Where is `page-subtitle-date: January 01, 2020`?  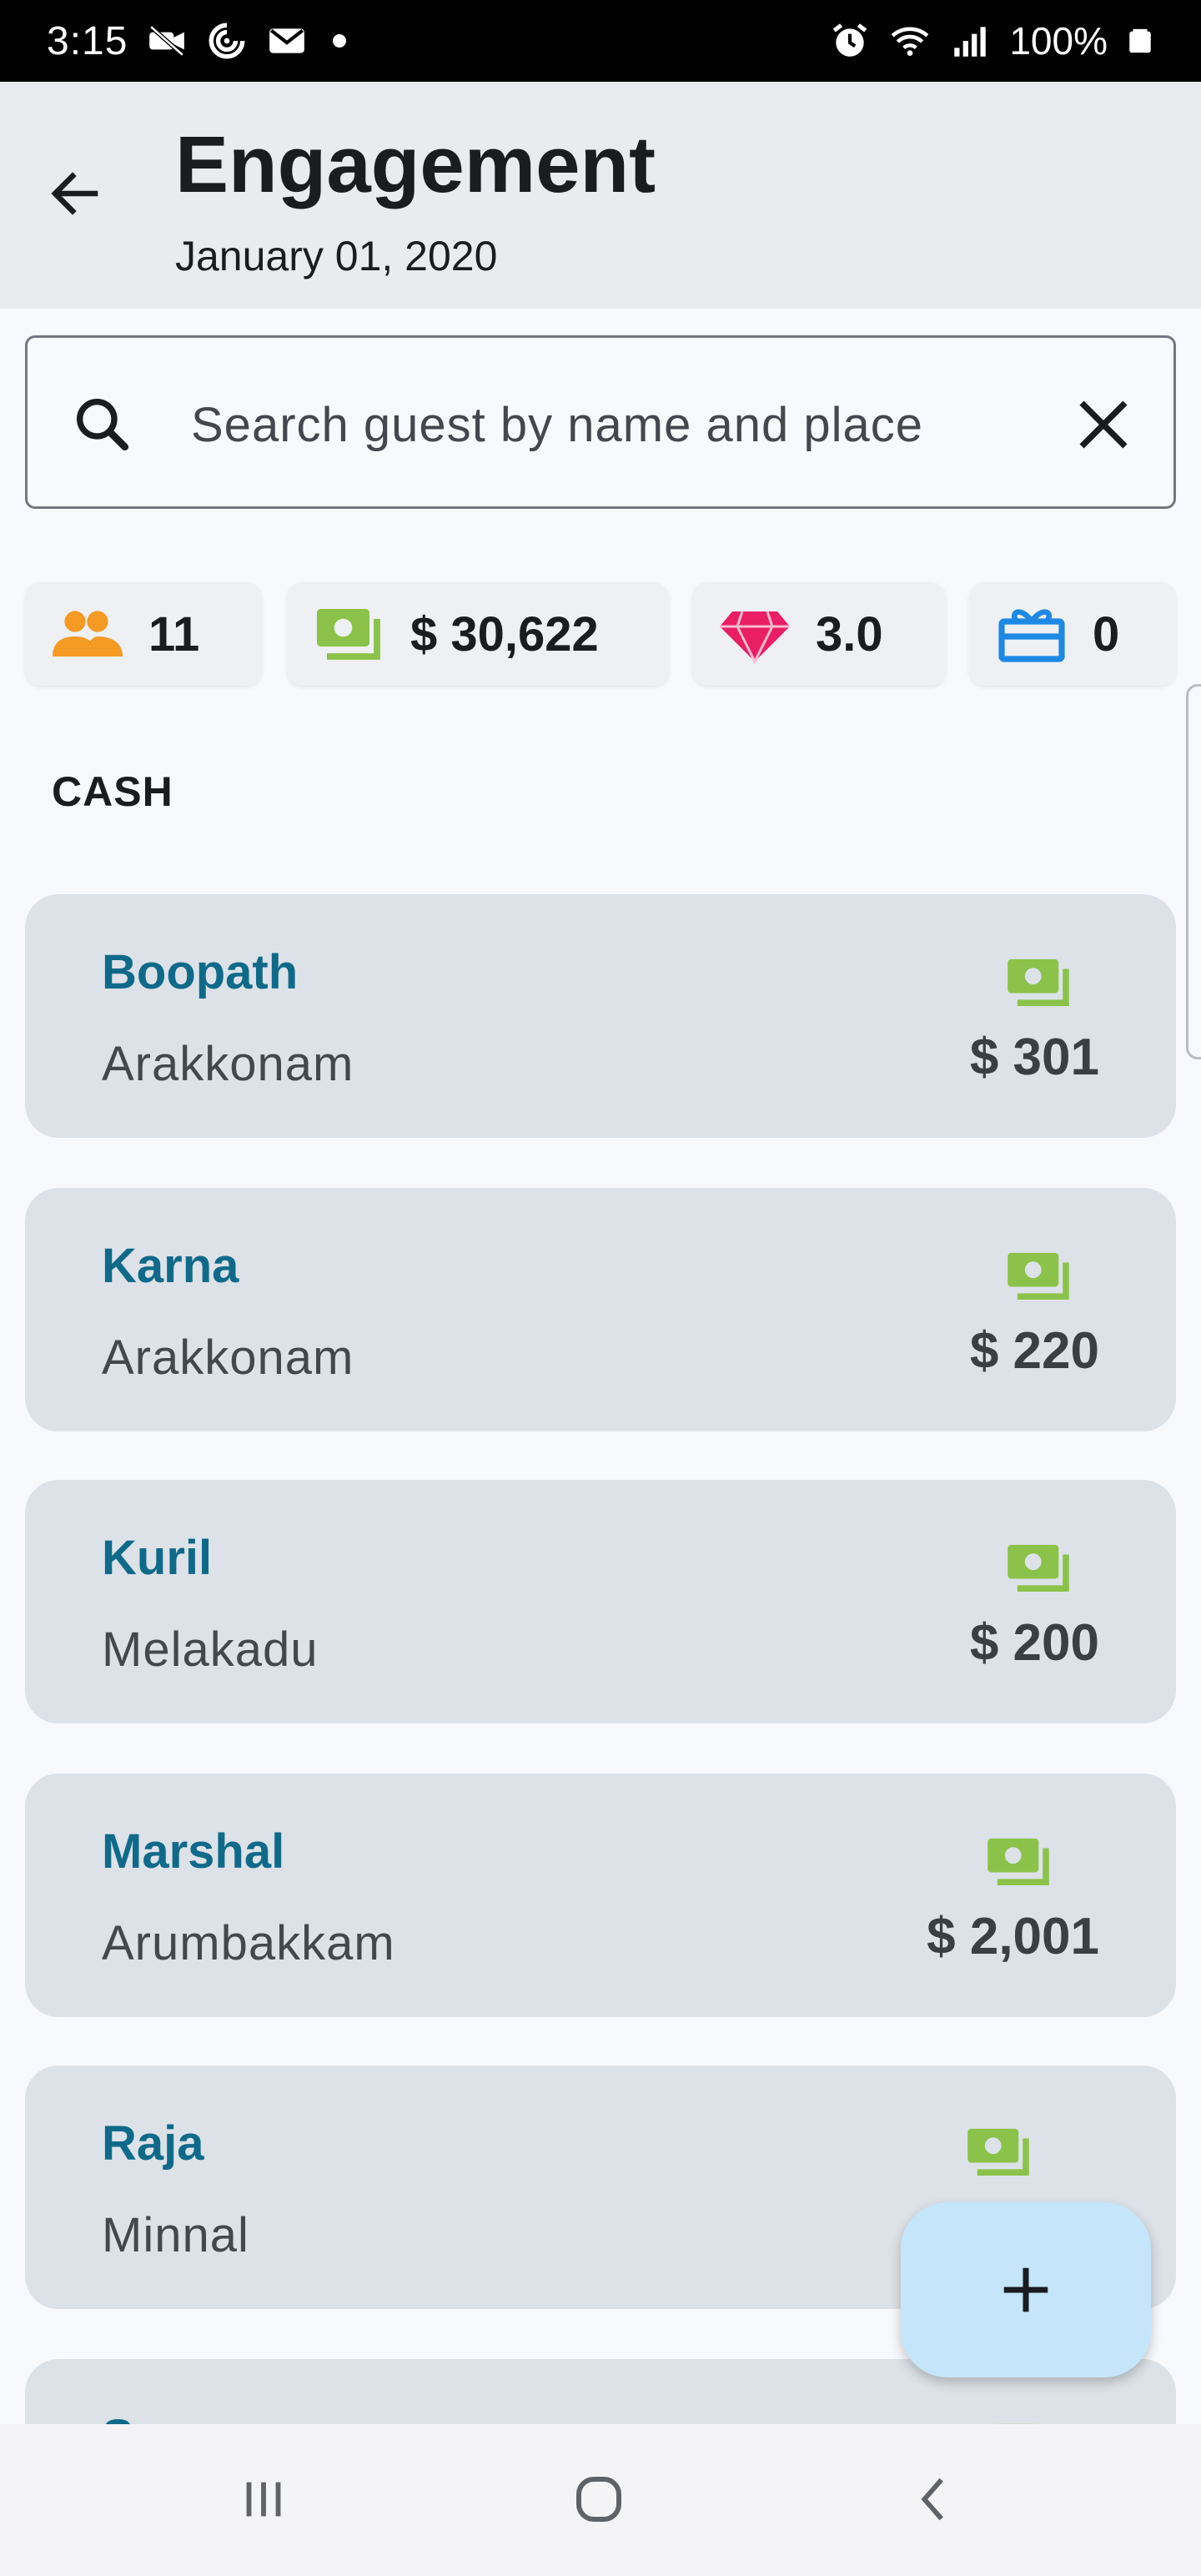
page-subtitle-date: January 01, 2020 is located at coordinates (337, 256).